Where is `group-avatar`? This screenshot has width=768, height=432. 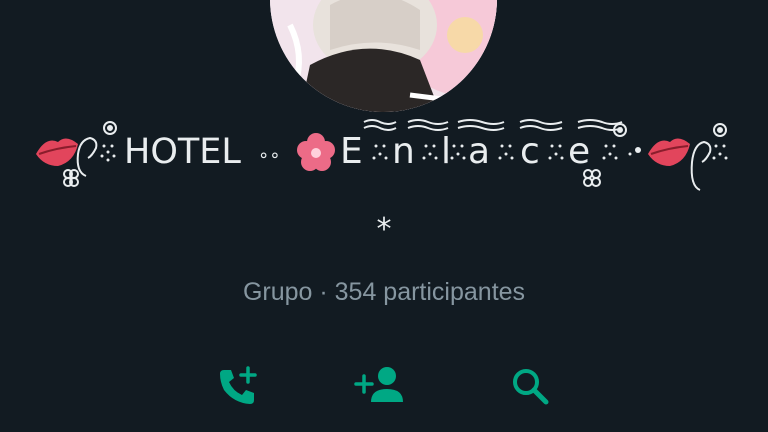
group-avatar is located at coordinates (383, 56).